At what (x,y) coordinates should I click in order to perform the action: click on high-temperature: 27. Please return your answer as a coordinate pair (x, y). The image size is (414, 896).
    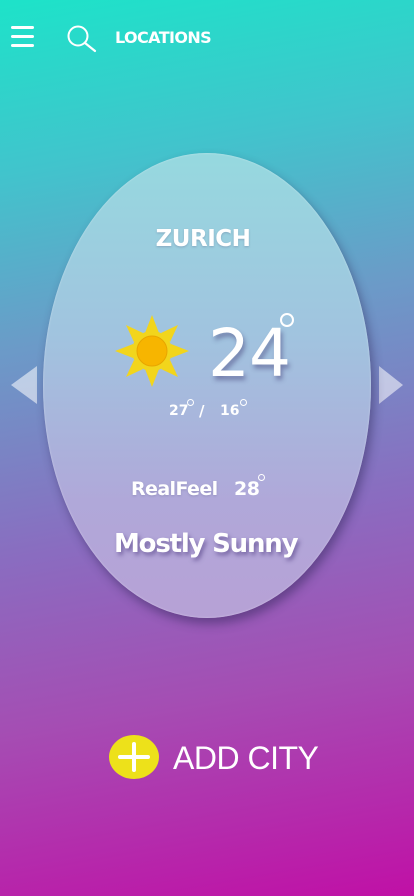
    Looking at the image, I should click on (179, 411).